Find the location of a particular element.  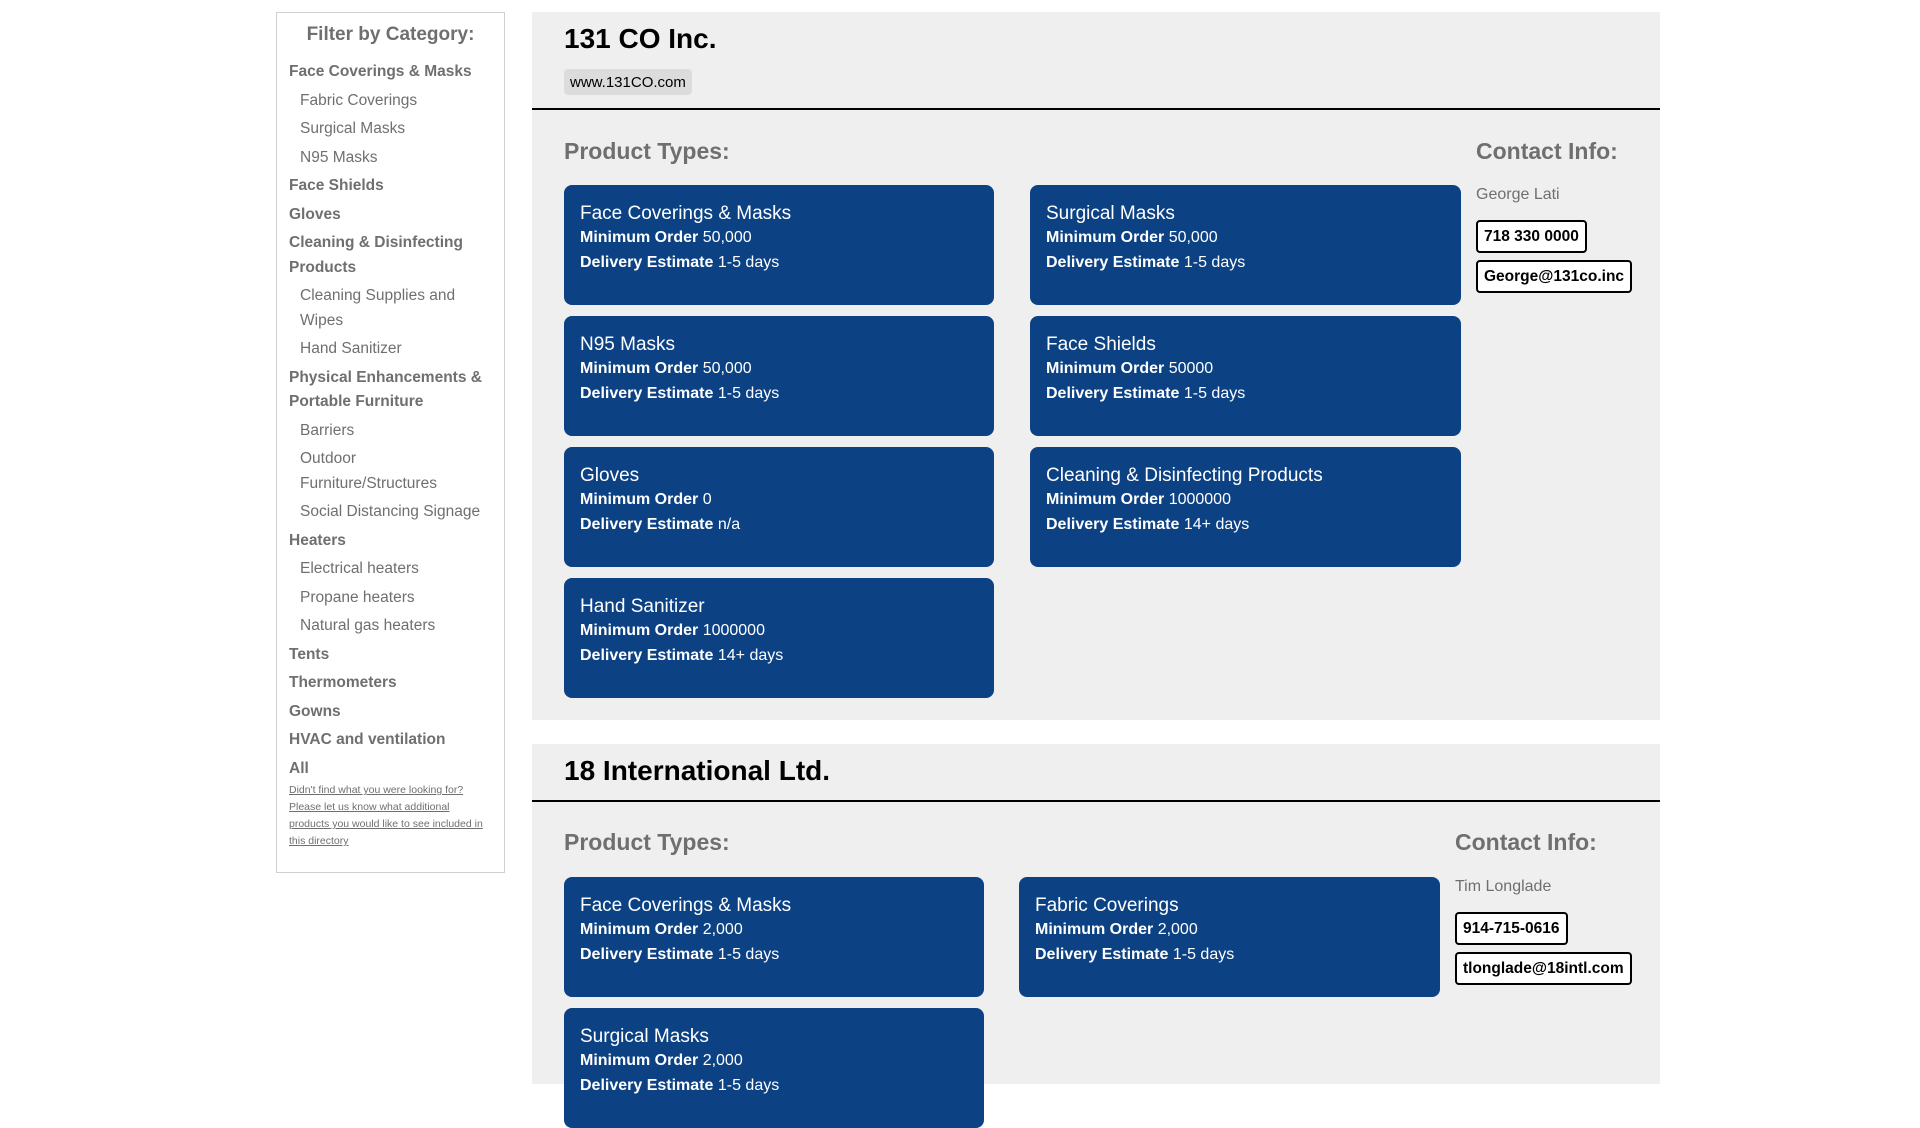

category-cleaning: Cleaning & Disinfecting Products is located at coordinates (390, 255).